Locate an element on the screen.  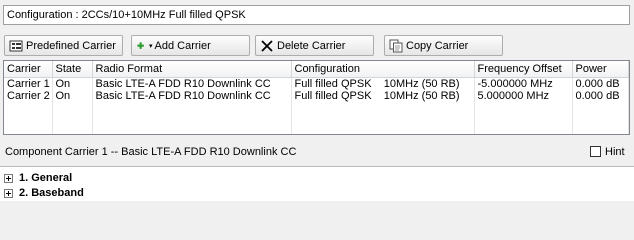
cell-carrier: Carrier 2 is located at coordinates (28, 96).